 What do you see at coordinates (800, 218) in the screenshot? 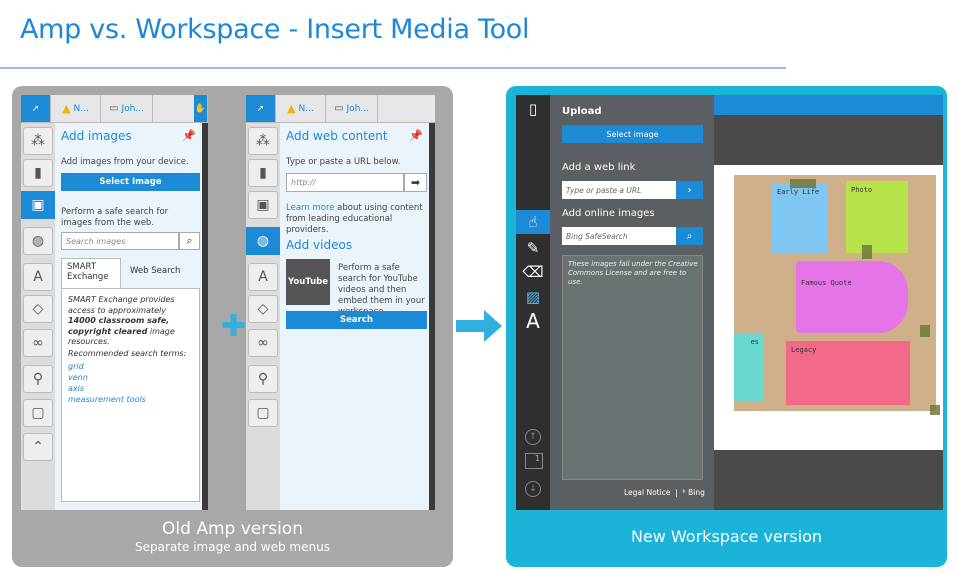
I see `note-early-life: Early Life` at bounding box center [800, 218].